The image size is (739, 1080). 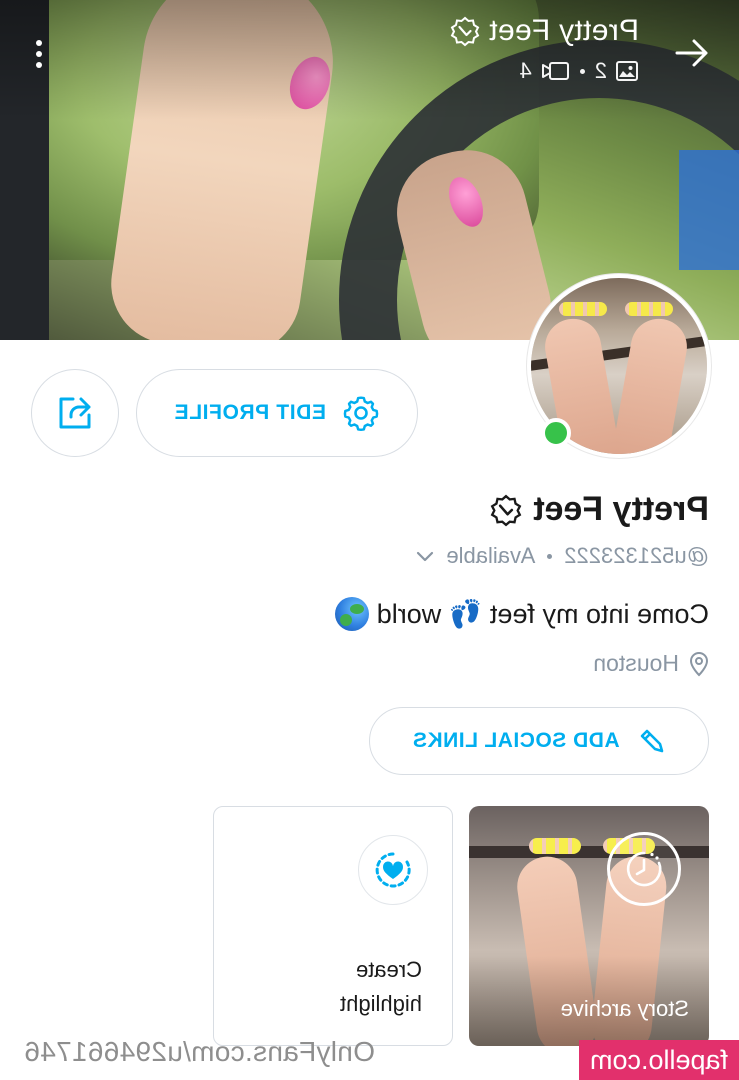 I want to click on heart-add-icon, so click(x=393, y=870).